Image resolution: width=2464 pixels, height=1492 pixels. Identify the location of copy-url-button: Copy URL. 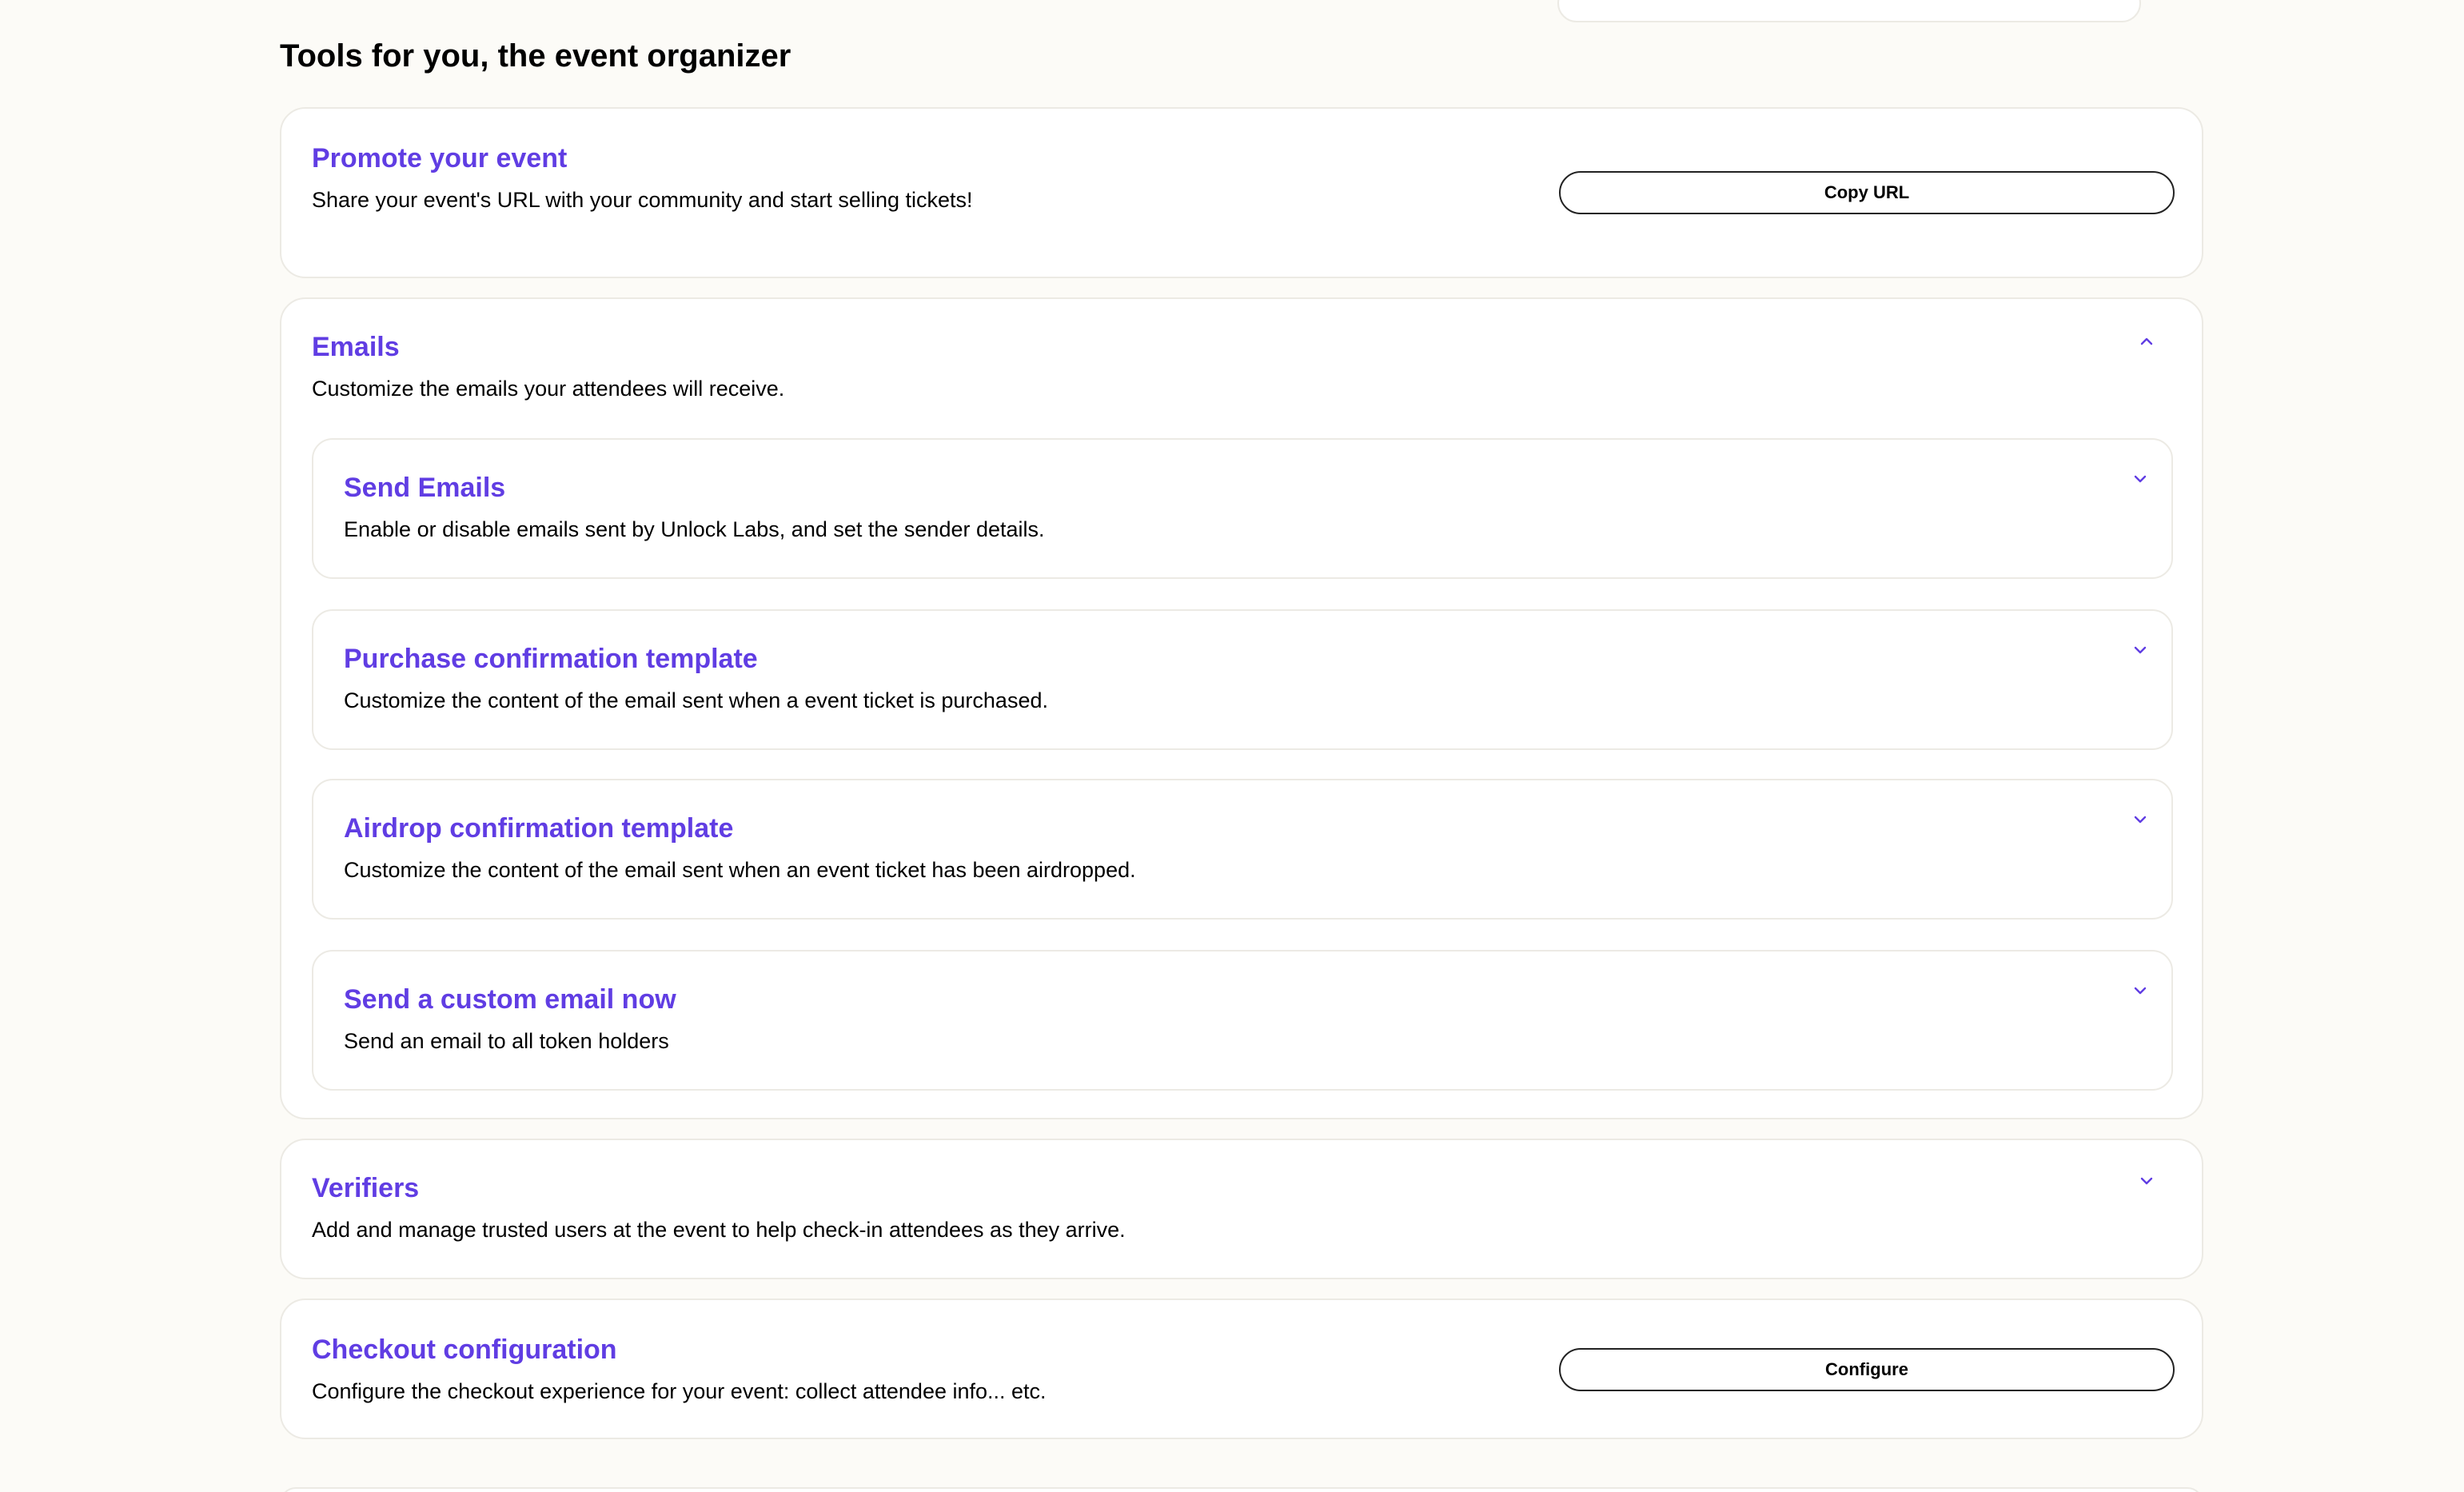
(1867, 193).